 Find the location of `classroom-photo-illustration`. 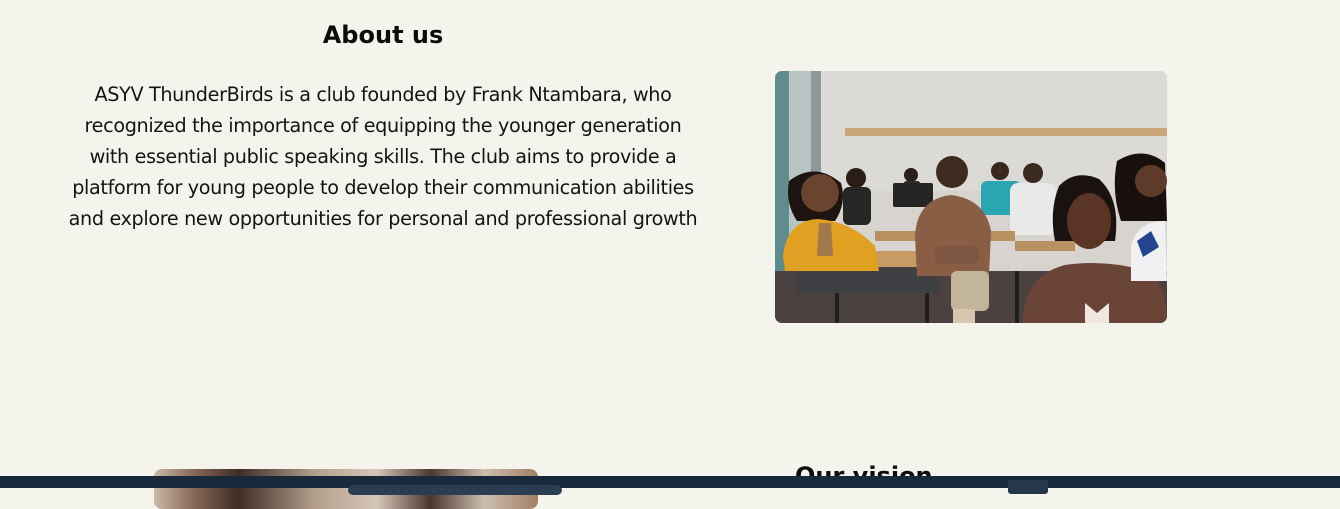

classroom-photo-illustration is located at coordinates (971, 197).